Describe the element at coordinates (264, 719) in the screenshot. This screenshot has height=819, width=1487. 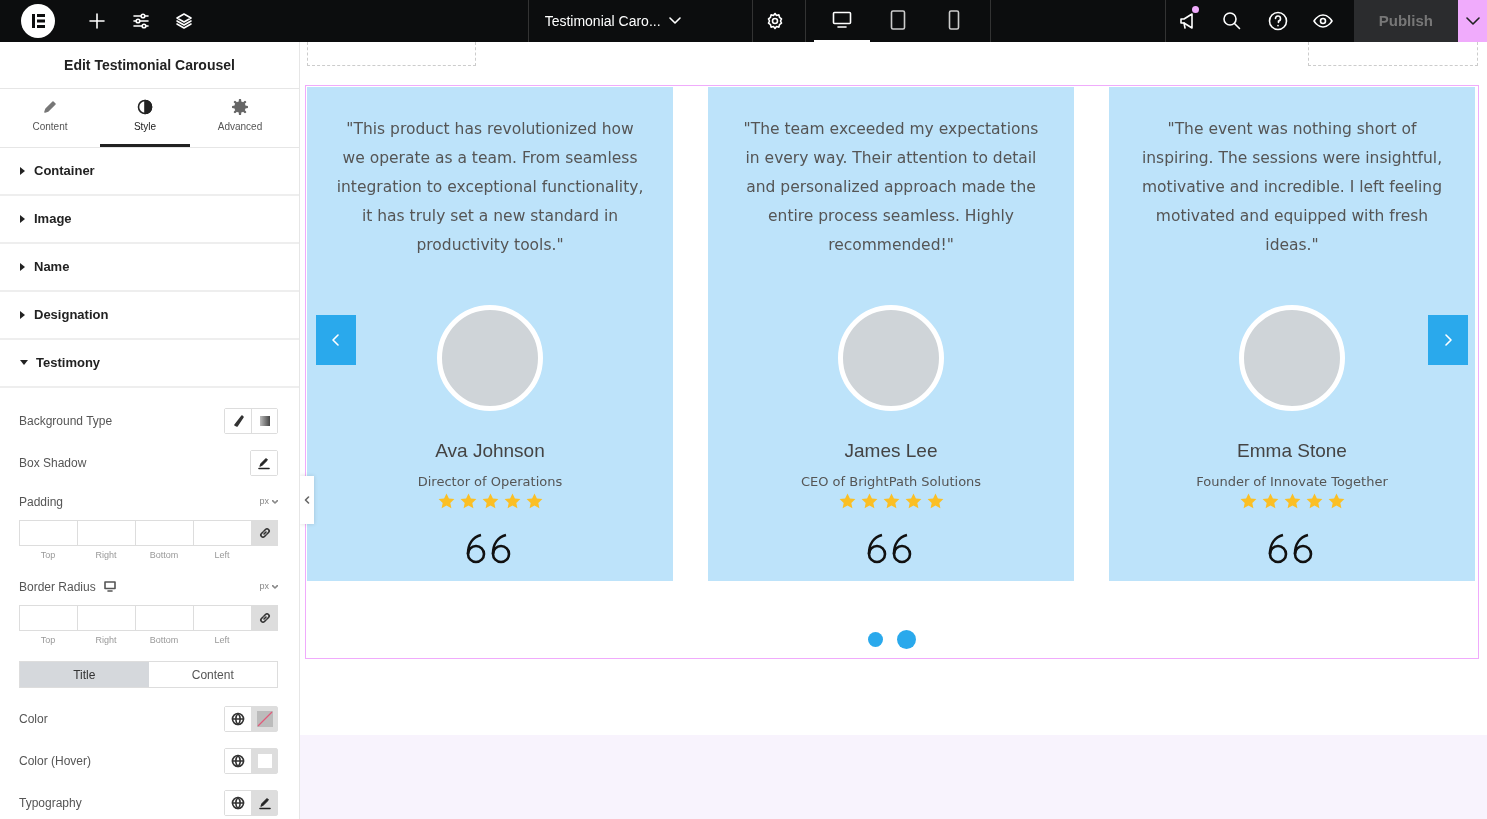
I see `no-color-icon` at that location.